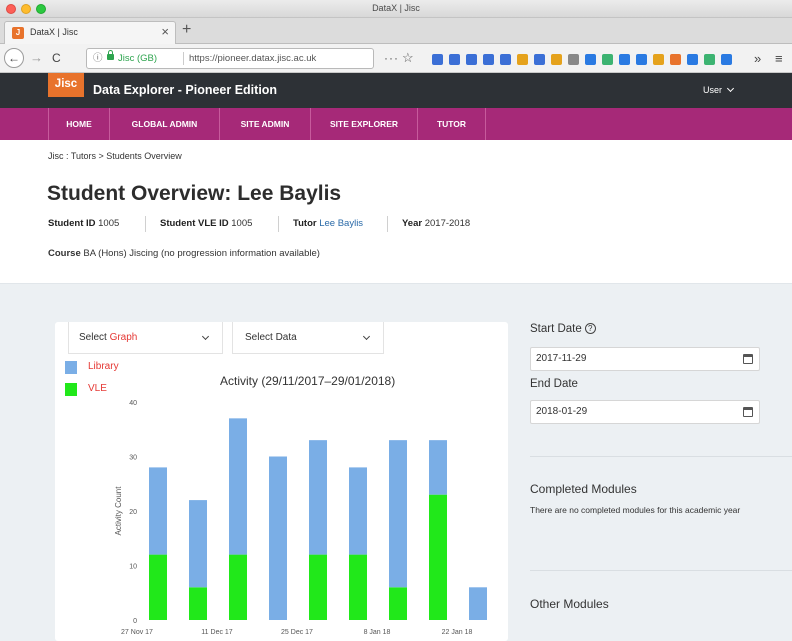 The height and width of the screenshot is (641, 792). Describe the element at coordinates (133, 403) in the screenshot. I see `y-tick-label: 40` at that location.